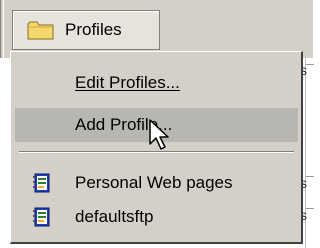 The width and height of the screenshot is (320, 248). I want to click on folder-icon, so click(40, 30).